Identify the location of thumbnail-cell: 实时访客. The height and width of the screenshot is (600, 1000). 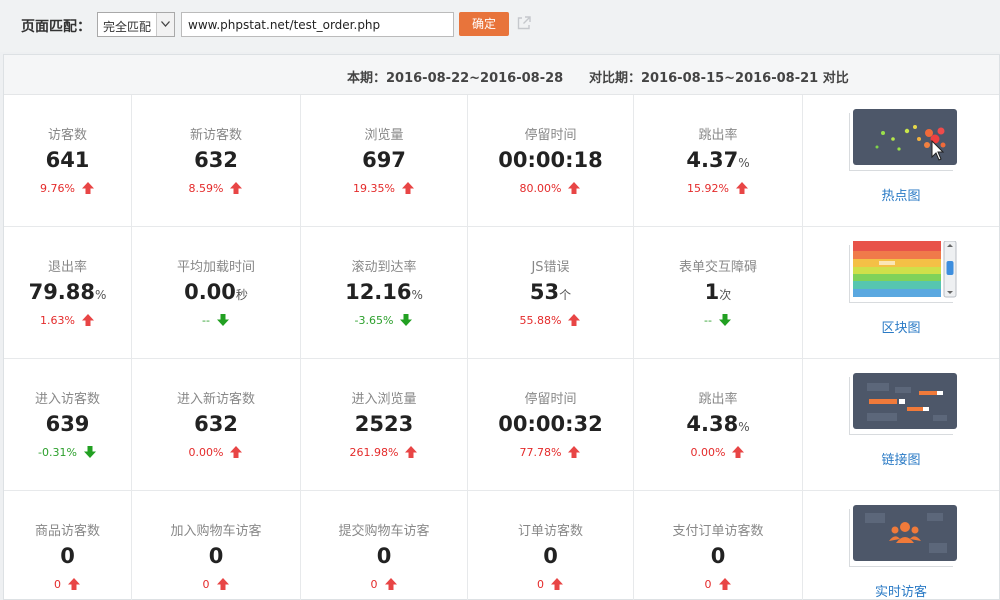
(901, 545).